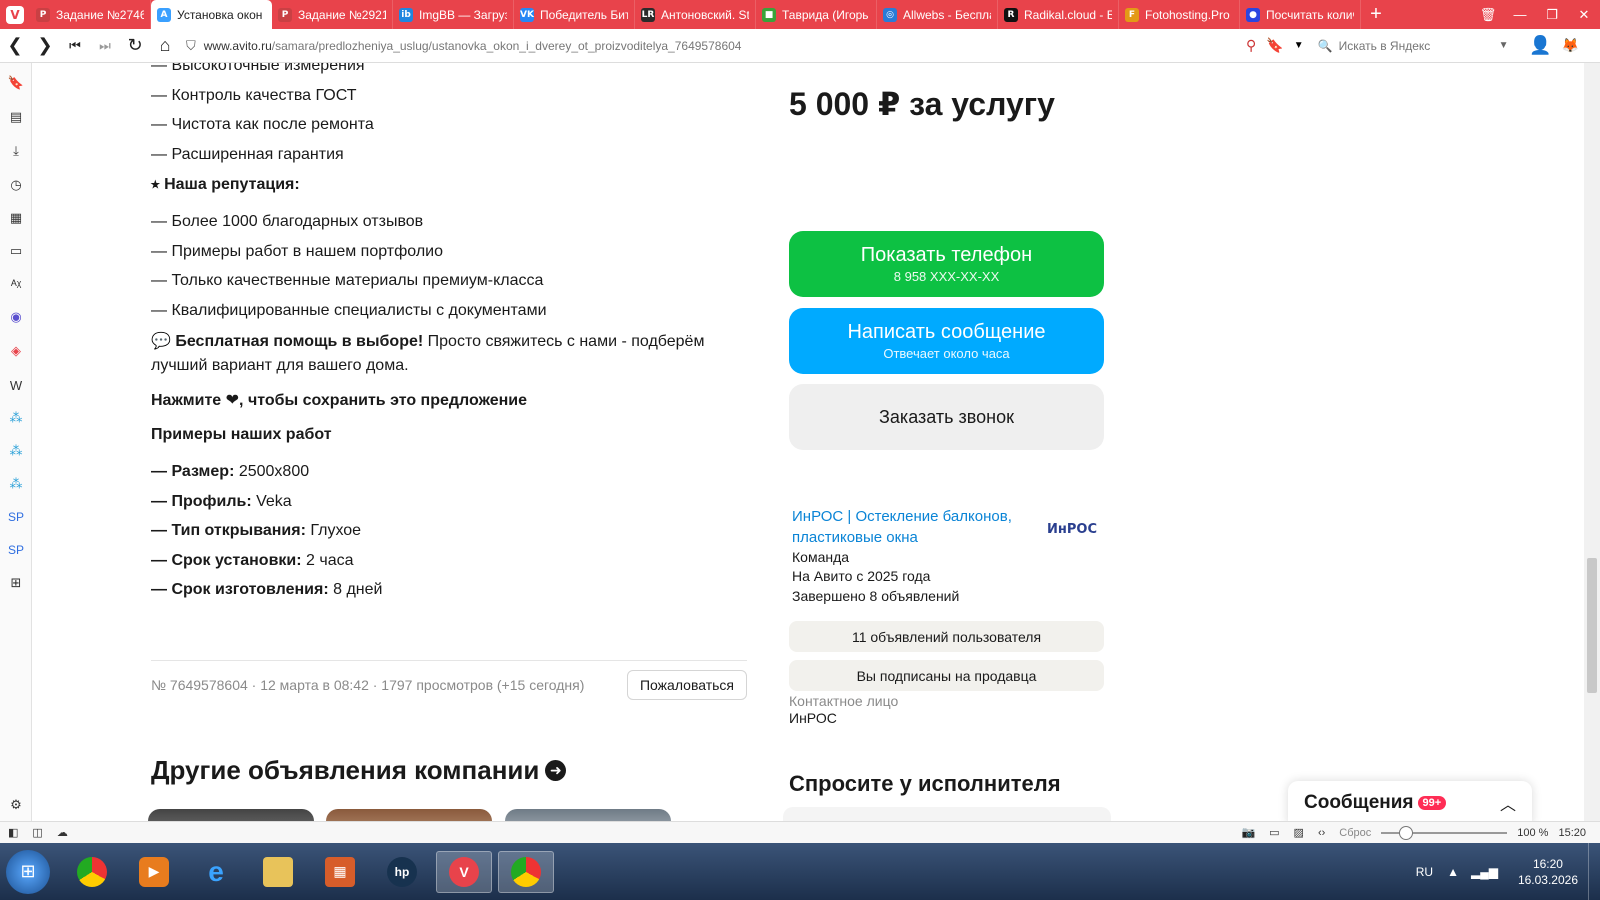 This screenshot has width=1600, height=900. I want to click on profile-avatar: 👤, so click(1541, 46).